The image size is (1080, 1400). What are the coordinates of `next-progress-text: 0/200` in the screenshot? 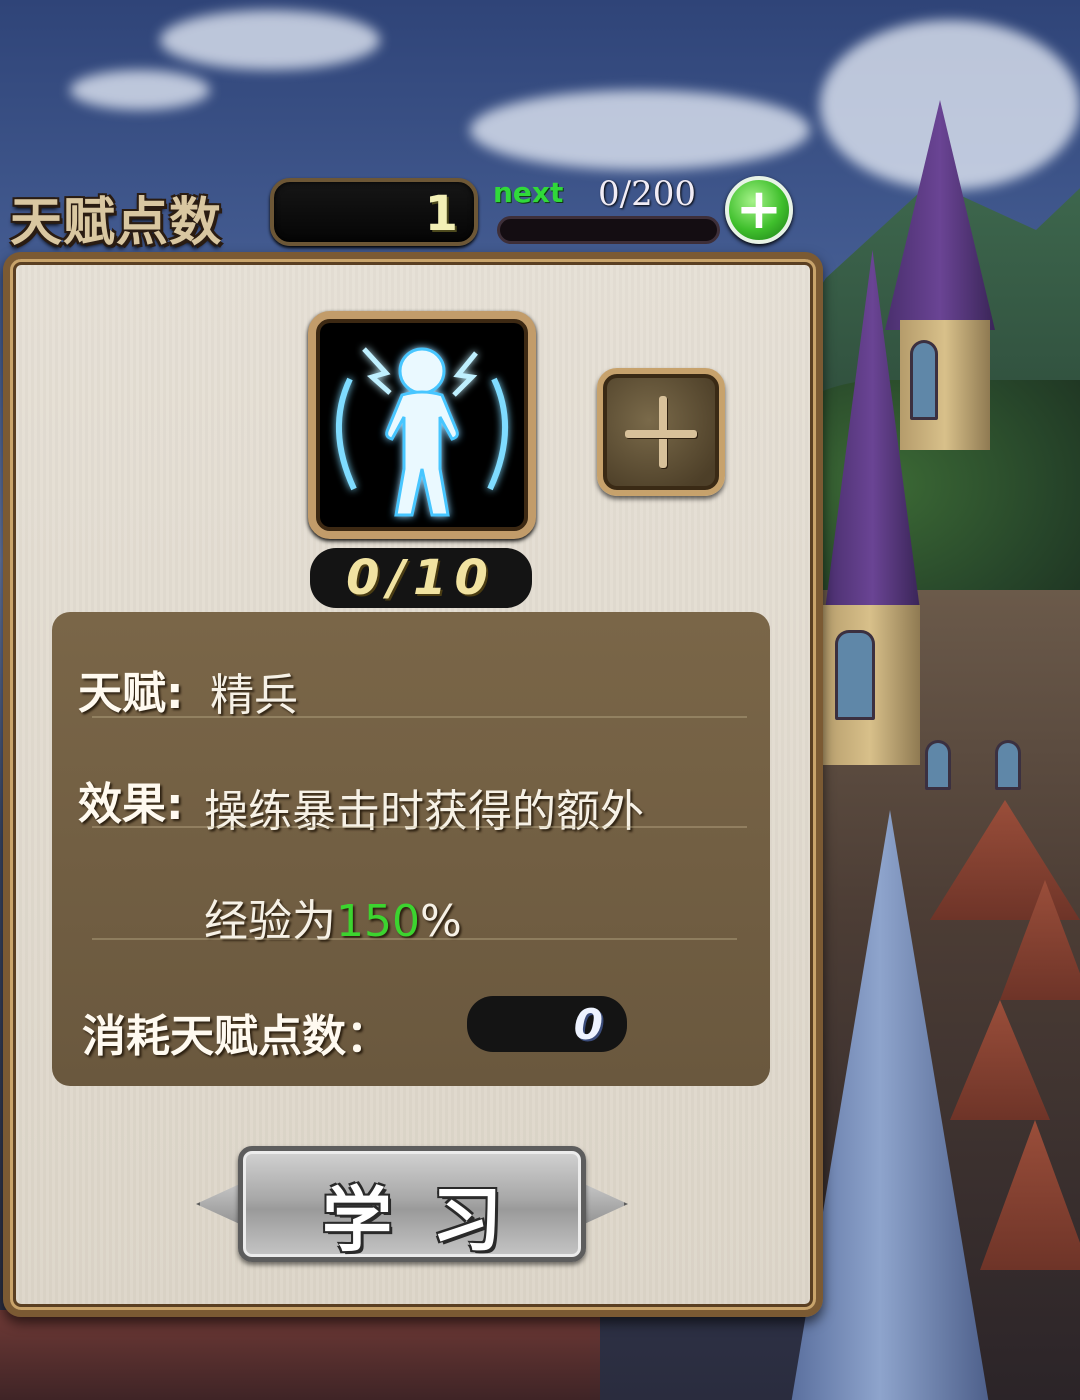 It's located at (647, 194).